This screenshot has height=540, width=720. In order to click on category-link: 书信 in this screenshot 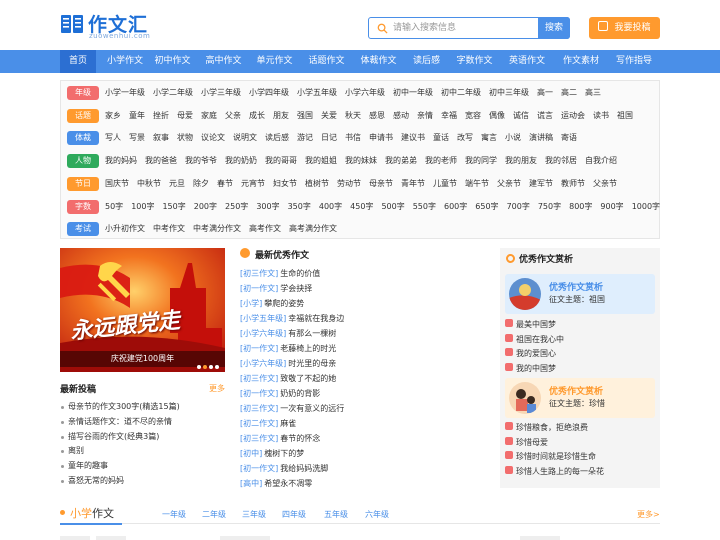, I will do `click(353, 137)`.